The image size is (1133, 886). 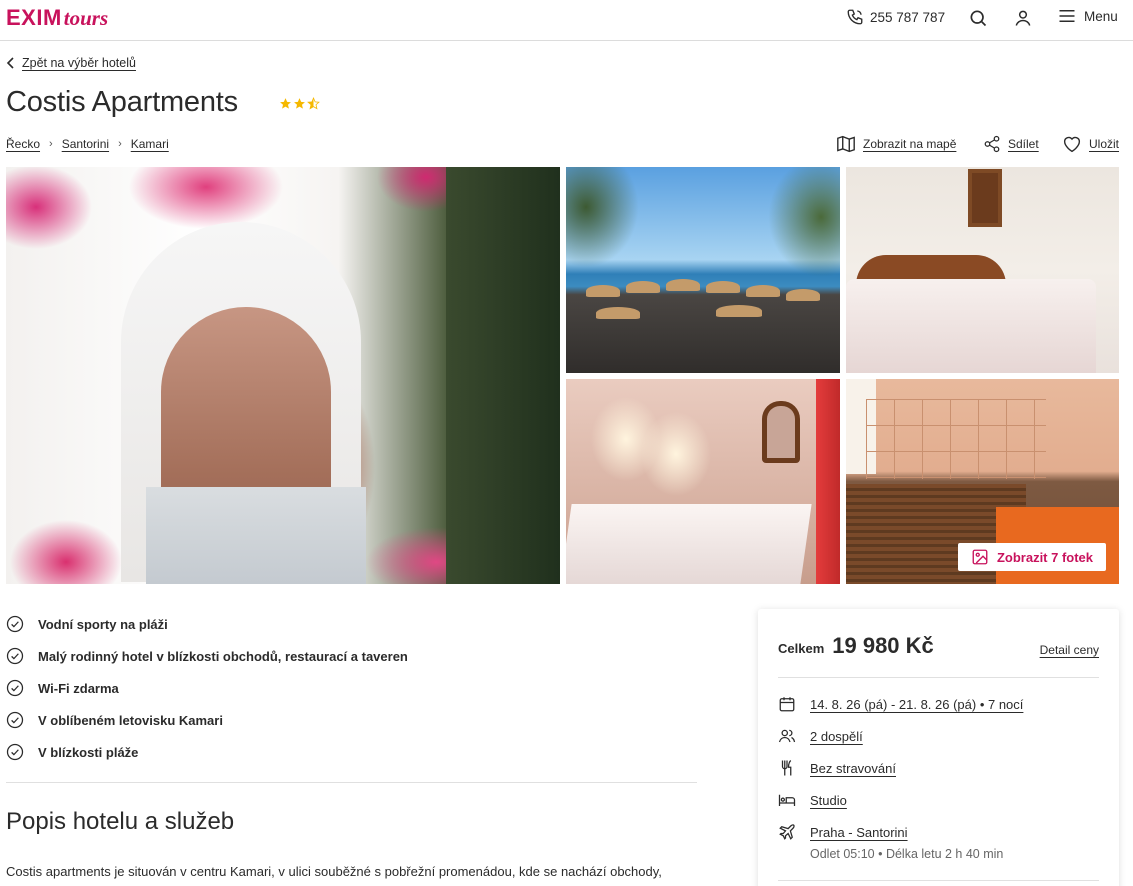 I want to click on flight-info: Odlet 05:10 • Délka letu 2 h 40 min, so click(x=907, y=854).